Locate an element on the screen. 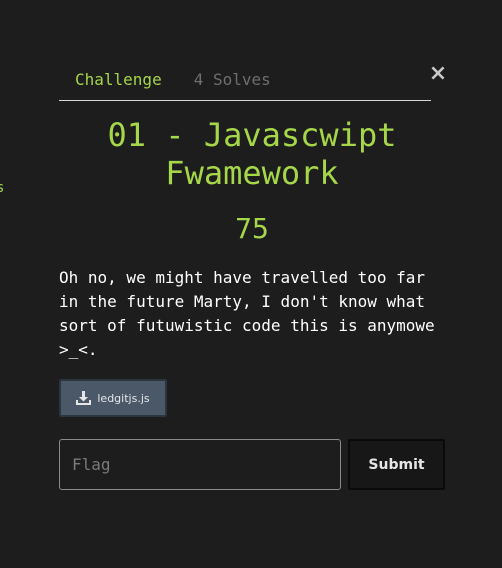 This screenshot has width=502, height=568. challenge-title: 01 - Javascwipt Fwamework is located at coordinates (252, 154).